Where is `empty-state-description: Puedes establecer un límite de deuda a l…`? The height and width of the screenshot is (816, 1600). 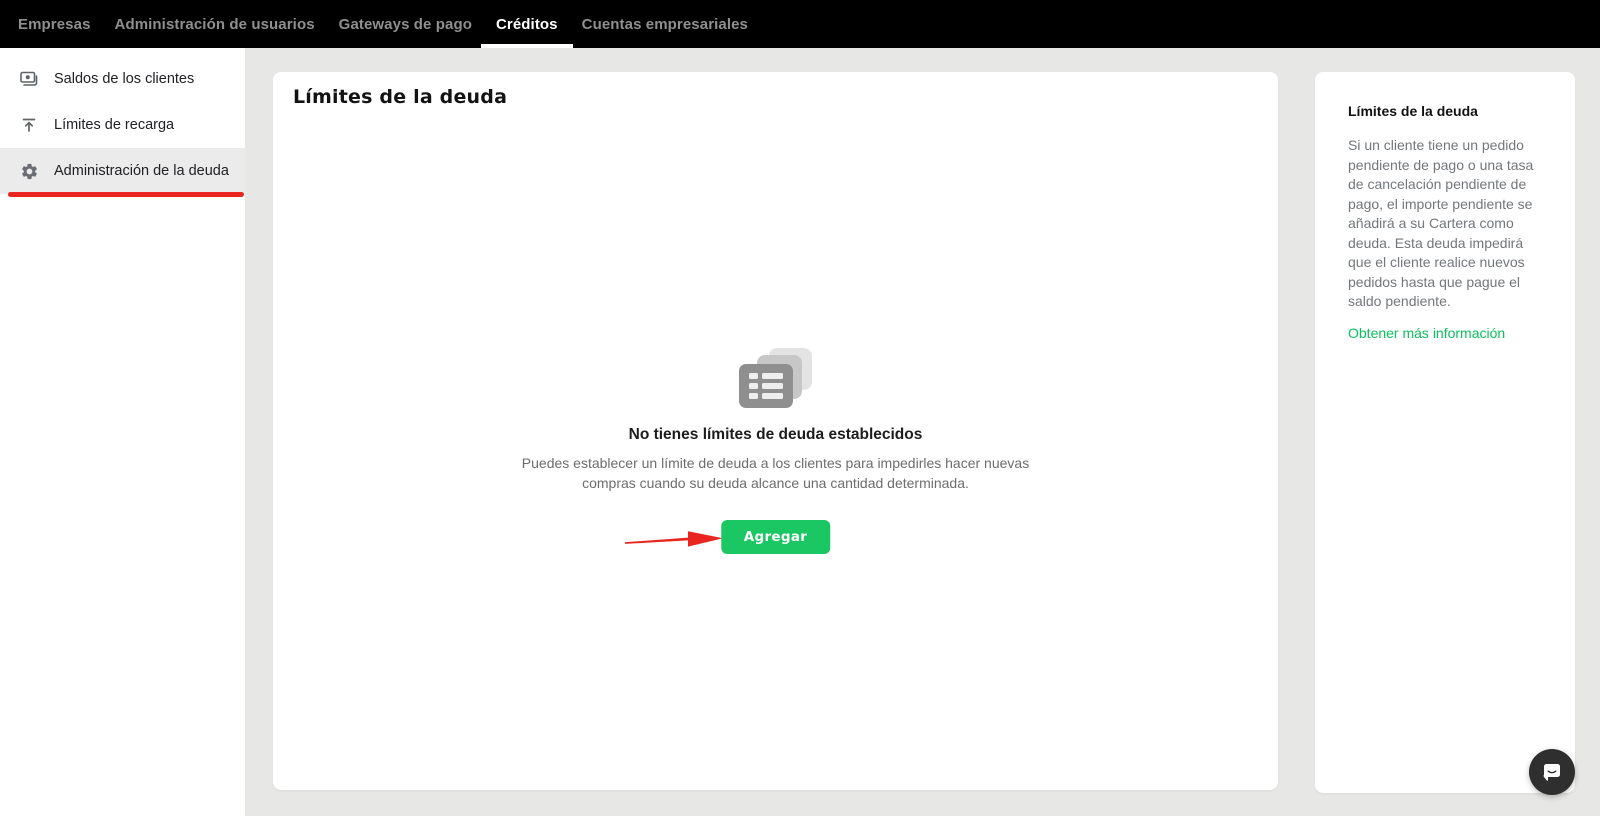
empty-state-description: Puedes establecer un límite de deuda a l… is located at coordinates (775, 473).